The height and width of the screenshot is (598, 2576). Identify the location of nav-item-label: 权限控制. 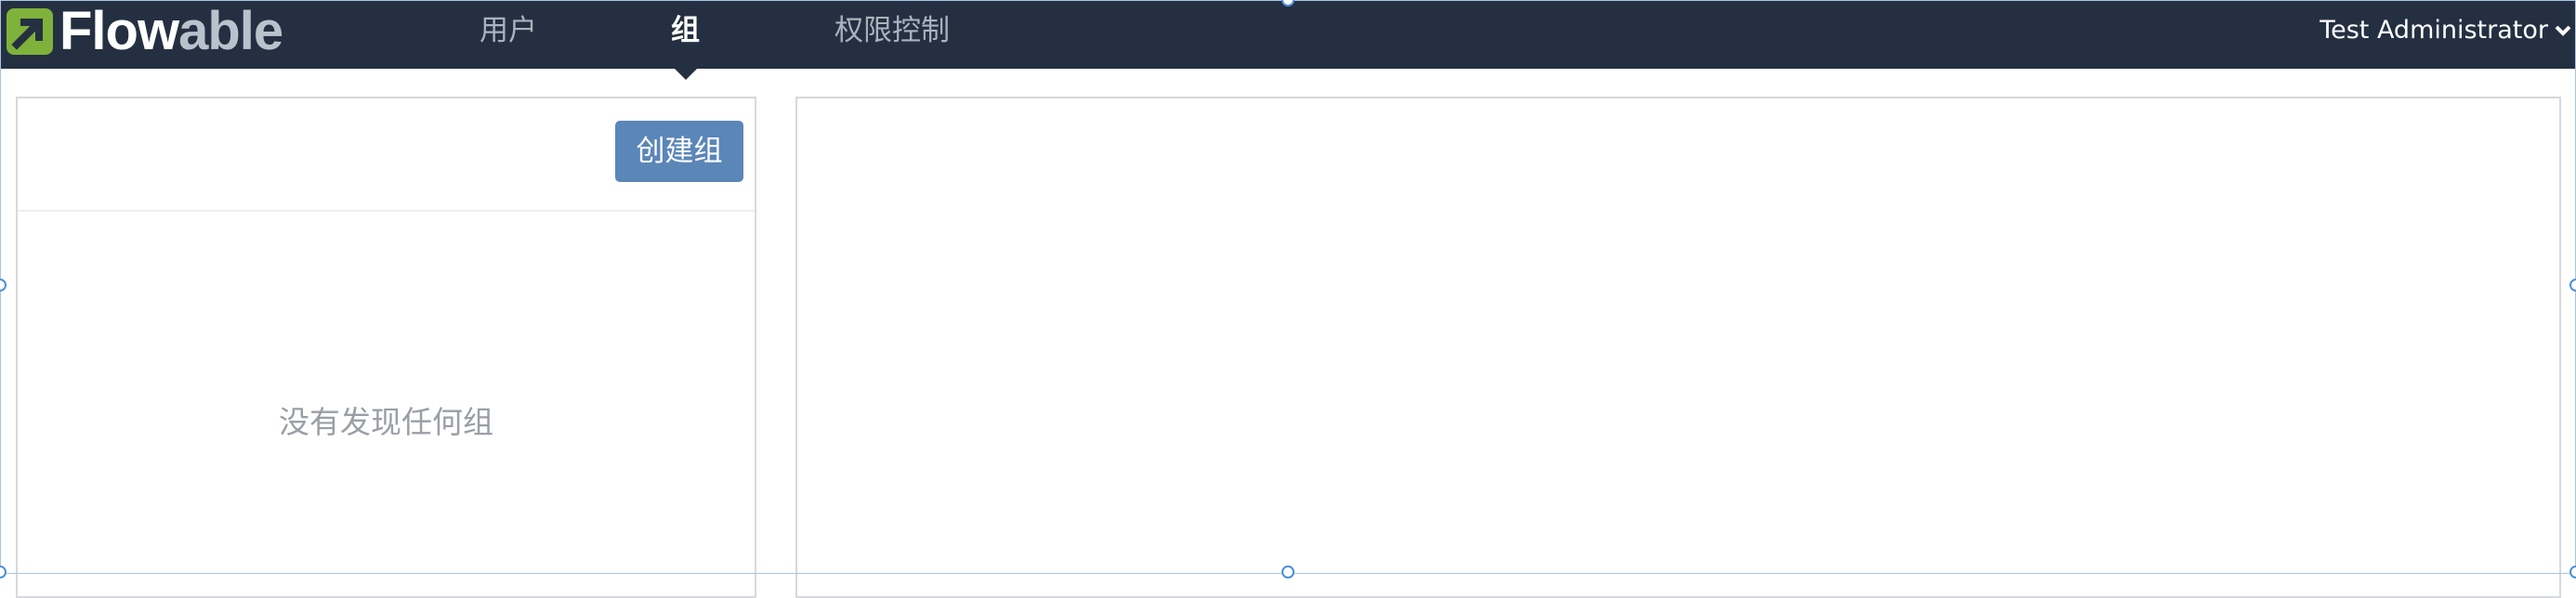
(892, 30).